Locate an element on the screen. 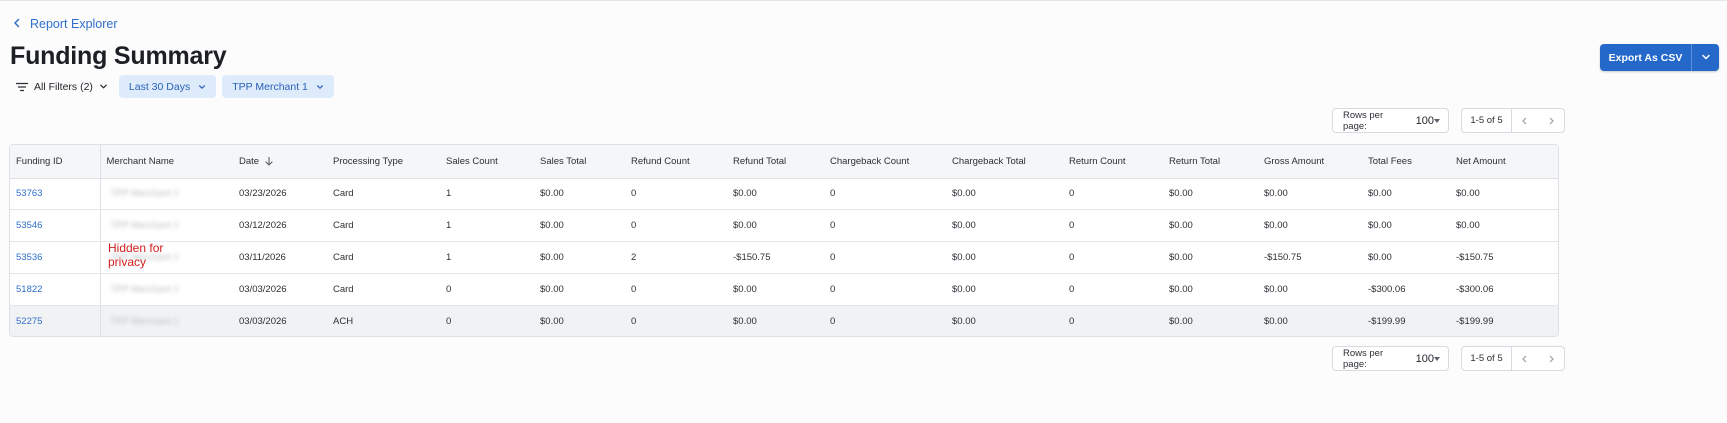  cell-date: 03/23/2026 is located at coordinates (280, 194).